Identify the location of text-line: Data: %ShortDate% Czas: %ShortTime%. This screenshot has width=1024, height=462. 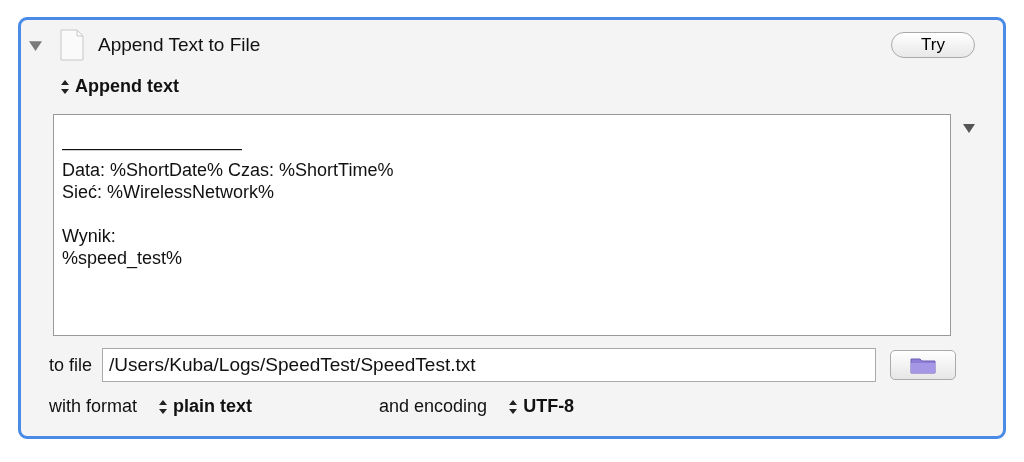
(228, 170).